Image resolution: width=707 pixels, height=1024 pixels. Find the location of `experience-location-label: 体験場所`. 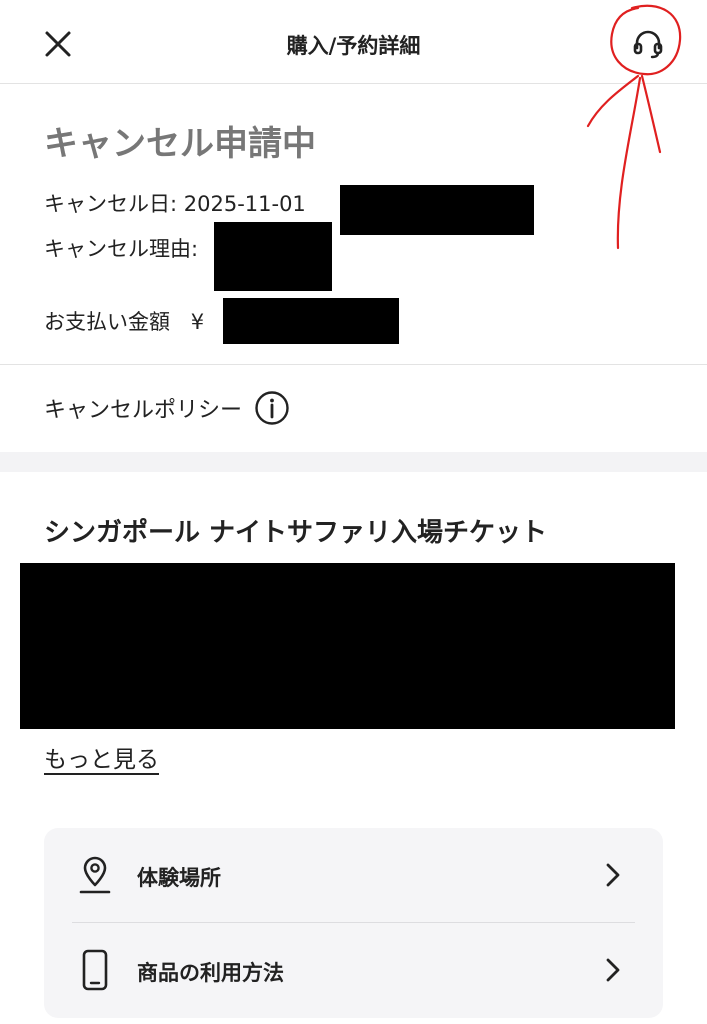

experience-location-label: 体験場所 is located at coordinates (179, 878).